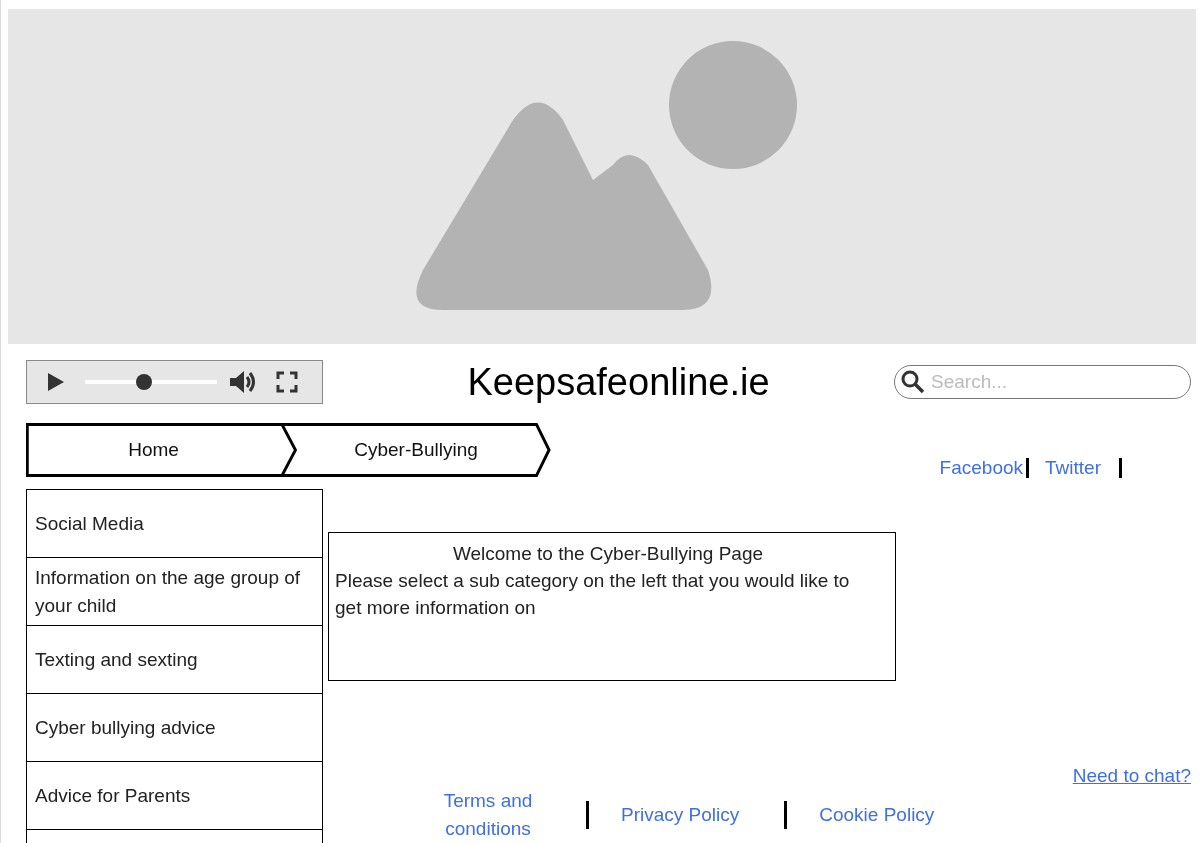 The height and width of the screenshot is (843, 1203). Describe the element at coordinates (488, 815) in the screenshot. I see `footer-link: Terms and conditions` at that location.